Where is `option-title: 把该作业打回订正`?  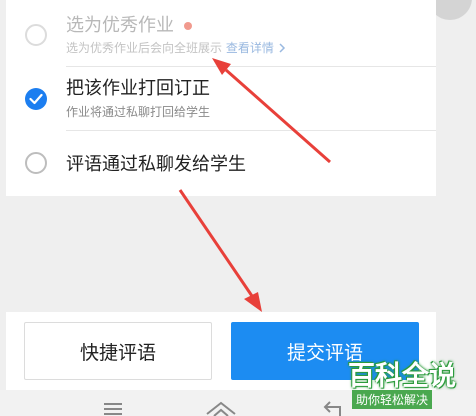 option-title: 把该作业打回订正 is located at coordinates (138, 88).